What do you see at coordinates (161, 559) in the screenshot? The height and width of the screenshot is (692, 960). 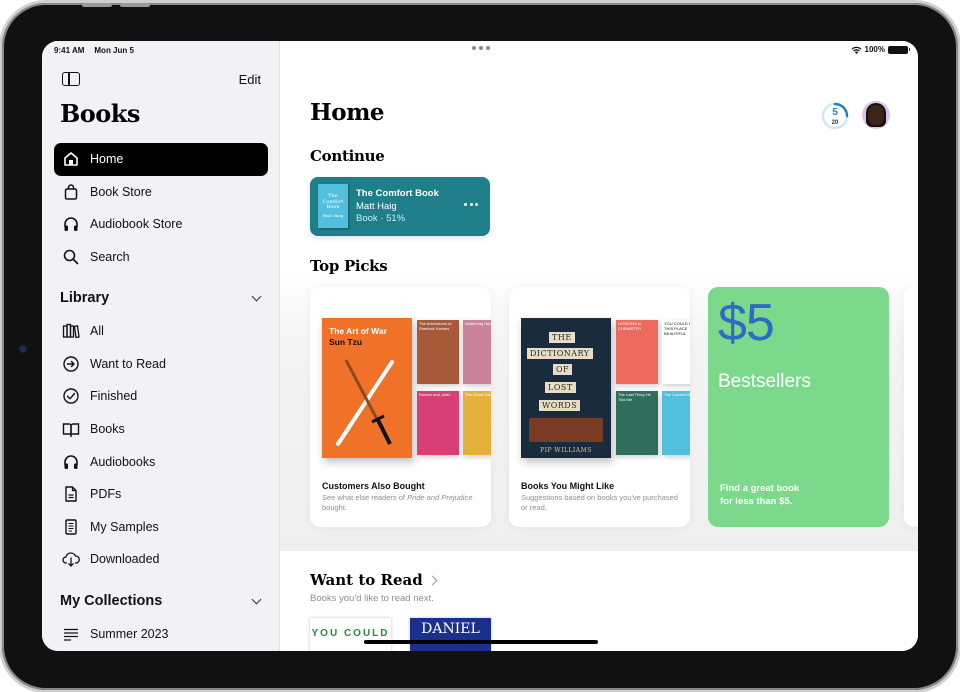 I see `sidebar-item-downloaded: Downloaded` at bounding box center [161, 559].